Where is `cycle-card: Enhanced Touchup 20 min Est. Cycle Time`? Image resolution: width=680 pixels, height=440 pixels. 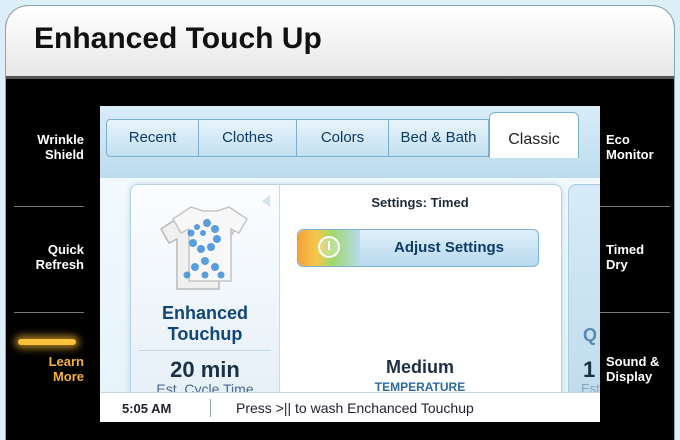 cycle-card: Enhanced Touchup 20 min Est. Cycle Time is located at coordinates (205, 300).